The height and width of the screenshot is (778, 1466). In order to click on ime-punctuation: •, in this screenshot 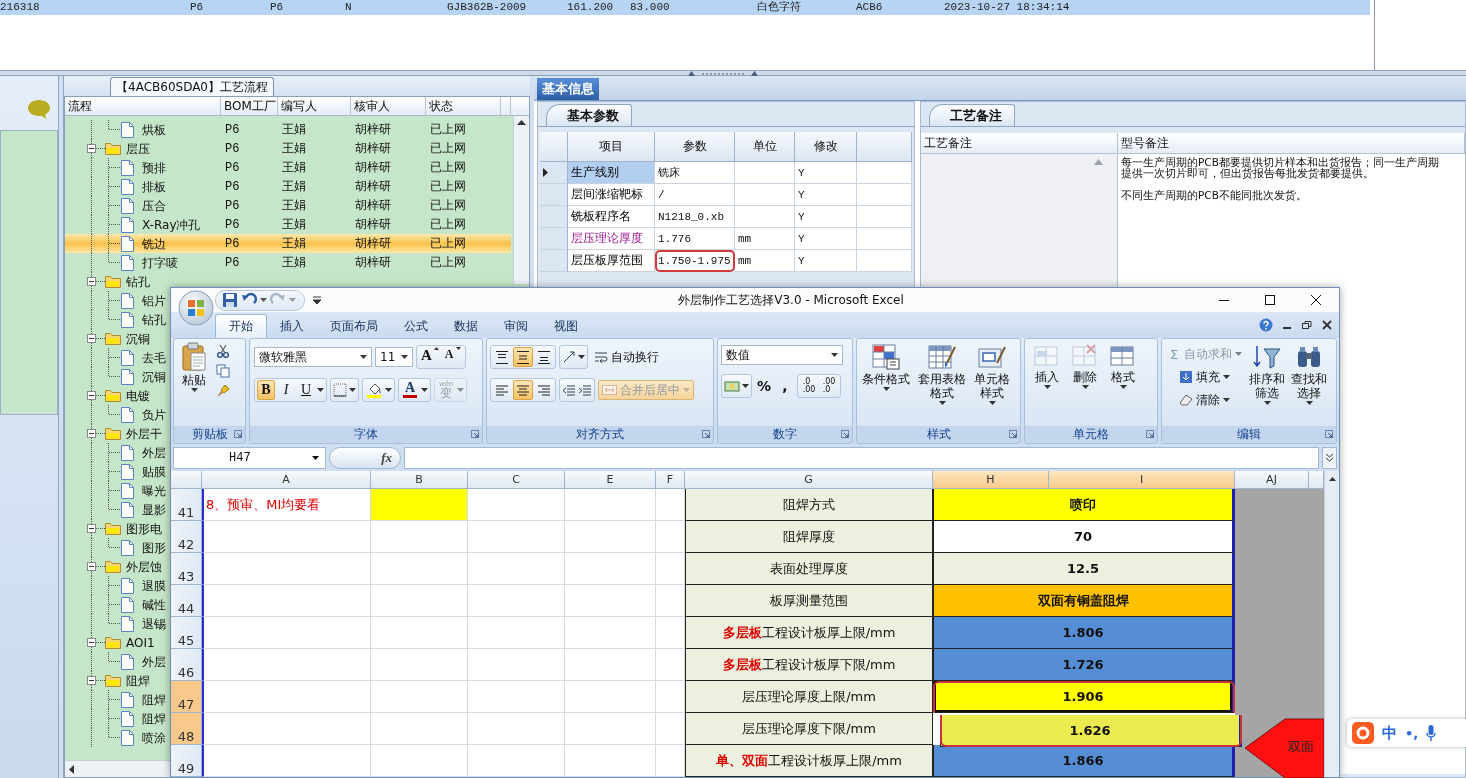, I will do `click(1412, 733)`.